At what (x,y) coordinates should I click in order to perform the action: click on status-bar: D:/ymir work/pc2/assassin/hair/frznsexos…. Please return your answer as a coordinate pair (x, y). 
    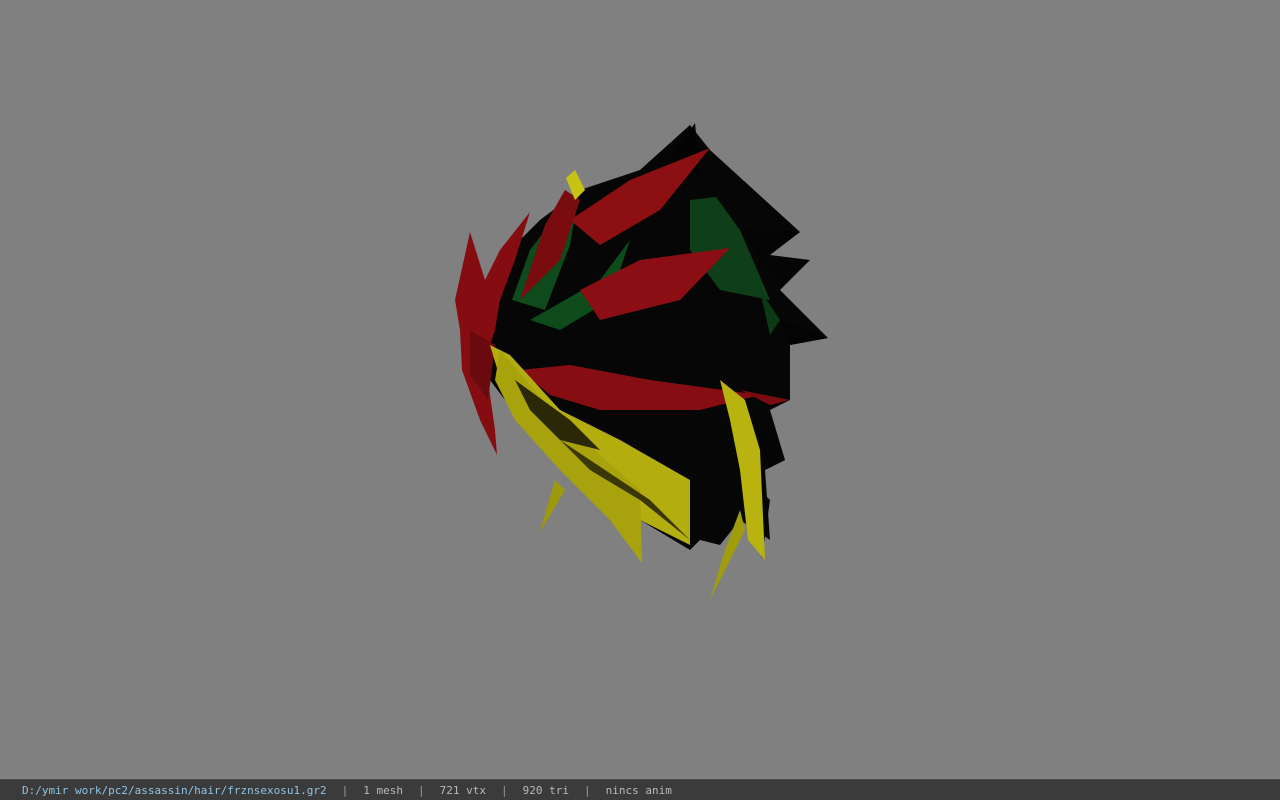
    Looking at the image, I should click on (640, 789).